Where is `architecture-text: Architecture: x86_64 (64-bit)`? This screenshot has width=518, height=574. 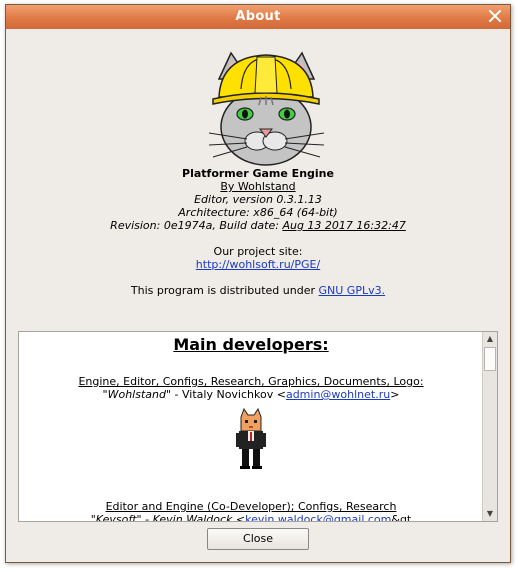 architecture-text: Architecture: x86_64 (64-bit) is located at coordinates (258, 212).